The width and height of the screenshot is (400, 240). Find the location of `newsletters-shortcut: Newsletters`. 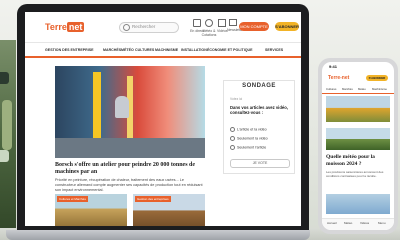

newsletters-shortcut: Newsletters is located at coordinates (236, 25).